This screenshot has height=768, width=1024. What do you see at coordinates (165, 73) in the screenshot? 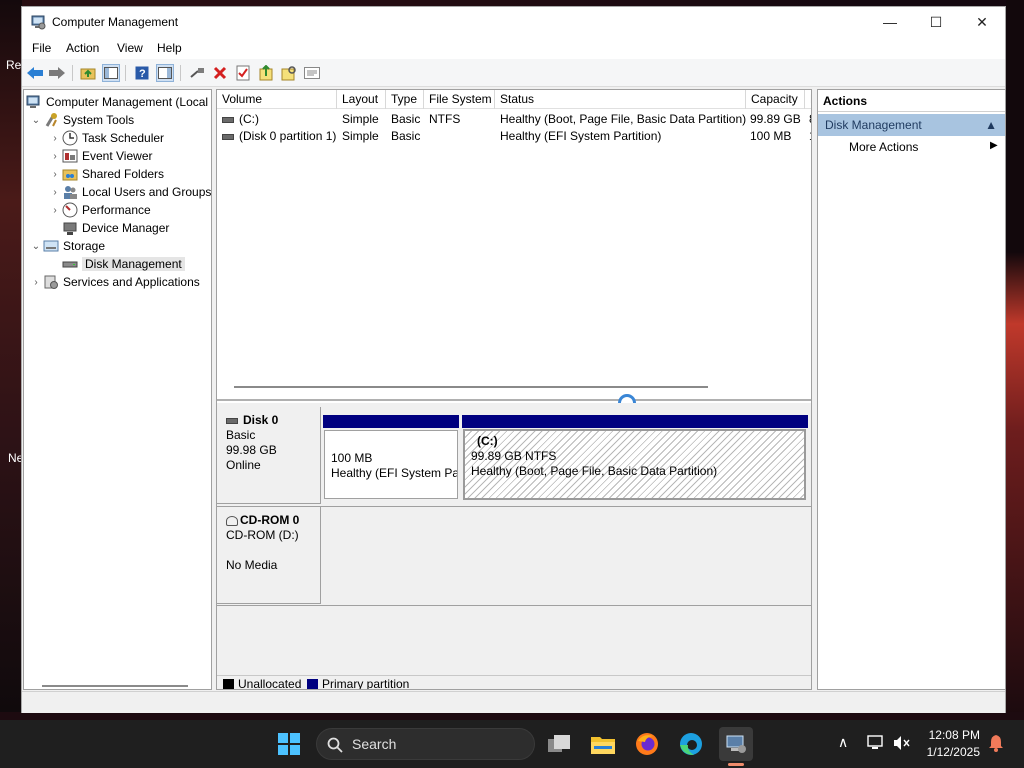
I see `show-hide-action-pane-icon` at bounding box center [165, 73].